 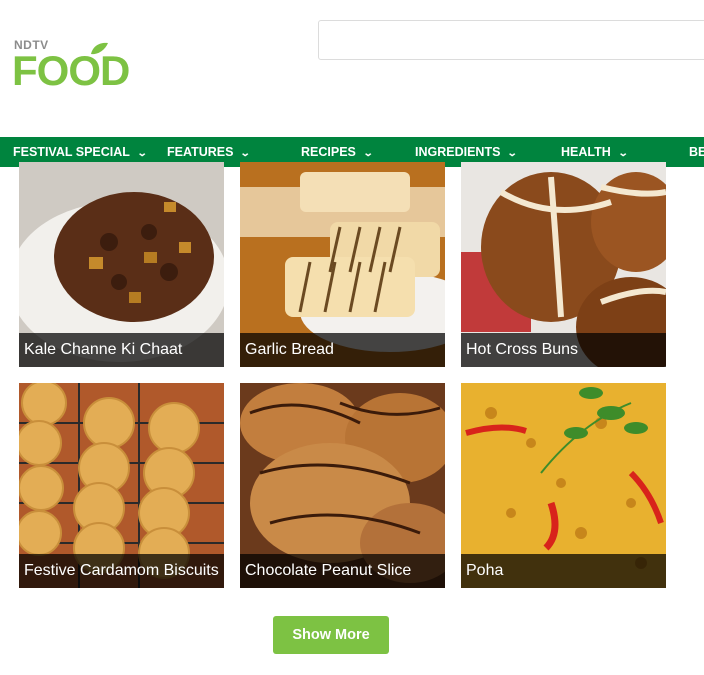 I want to click on recipe-card-hot-cross-buns: Hot Cross Buns, so click(x=563, y=264).